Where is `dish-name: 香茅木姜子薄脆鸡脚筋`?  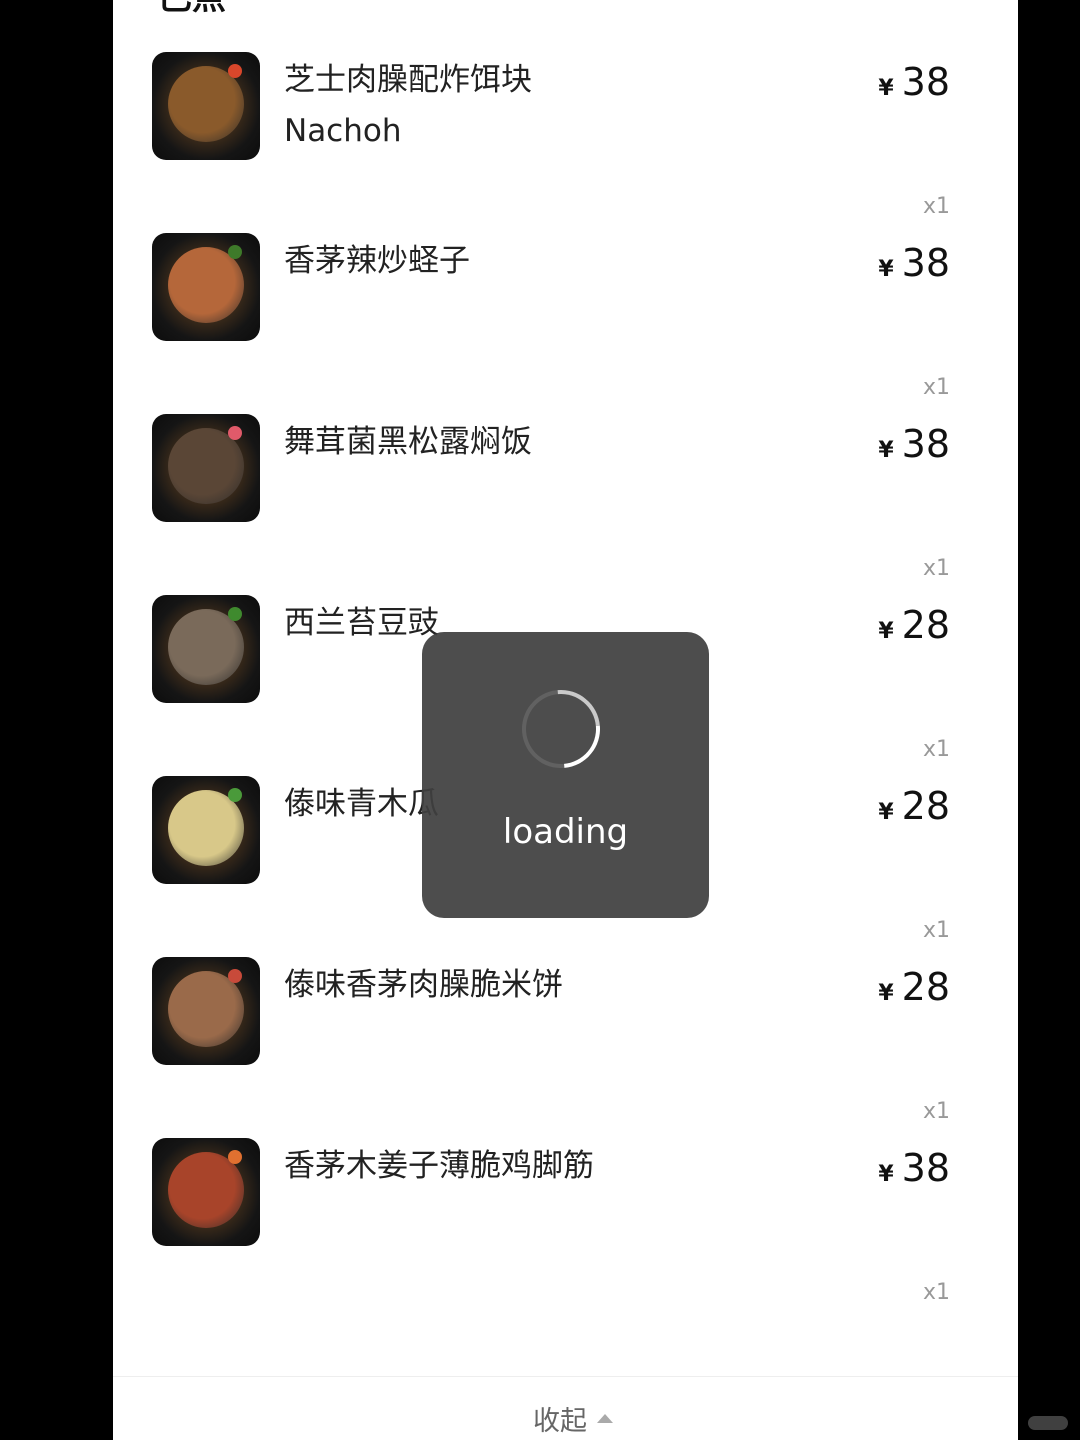 dish-name: 香茅木姜子薄脆鸡脚筋 is located at coordinates (439, 1166).